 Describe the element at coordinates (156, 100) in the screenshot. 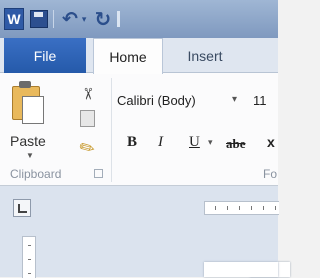

I see `font-name-box: Calibri (Body)` at that location.